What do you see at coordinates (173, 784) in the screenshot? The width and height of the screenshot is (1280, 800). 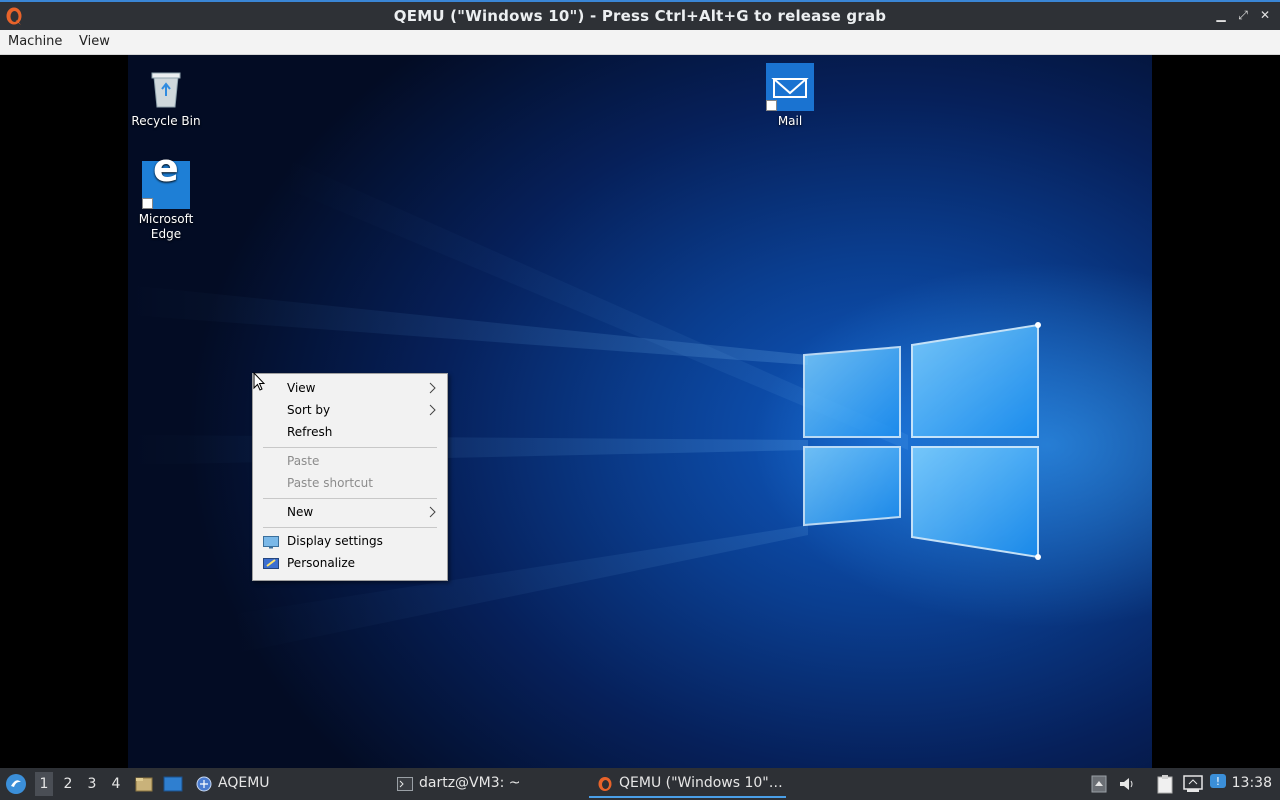 I see `show-desktop-icon` at bounding box center [173, 784].